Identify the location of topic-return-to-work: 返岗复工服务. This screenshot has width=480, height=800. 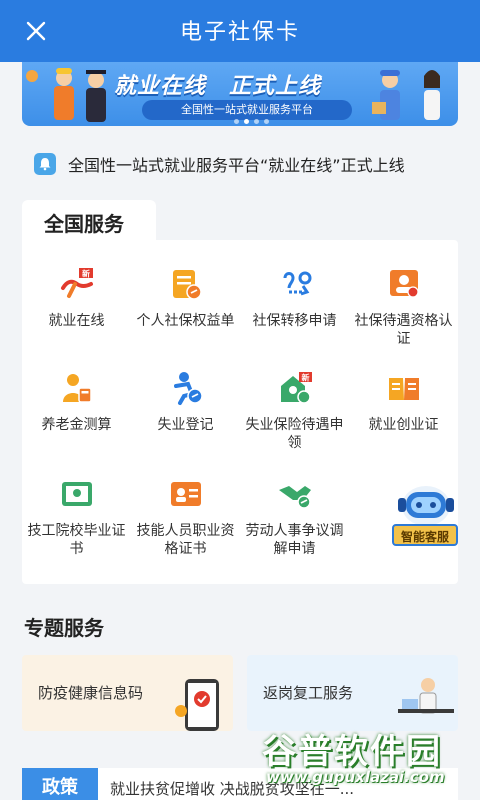
(352, 693).